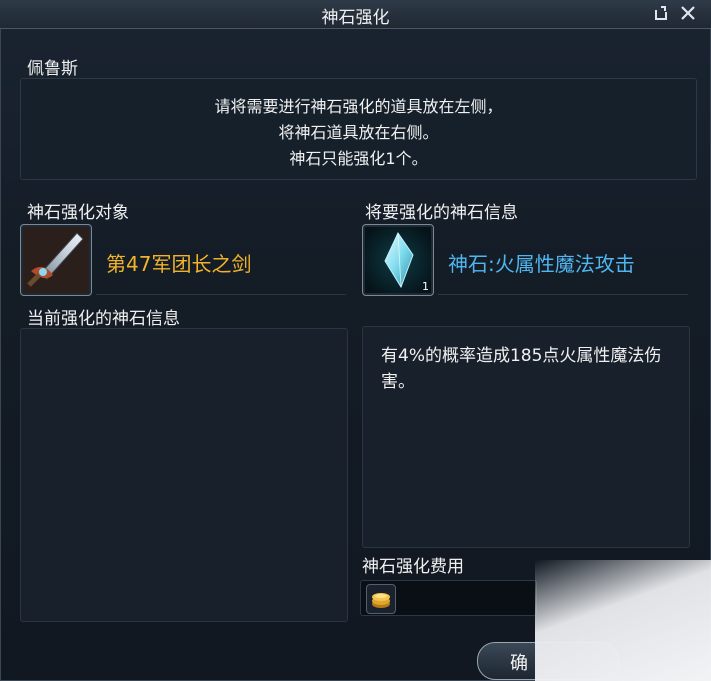  What do you see at coordinates (398, 260) in the screenshot?
I see `stone-item-slot: 1` at bounding box center [398, 260].